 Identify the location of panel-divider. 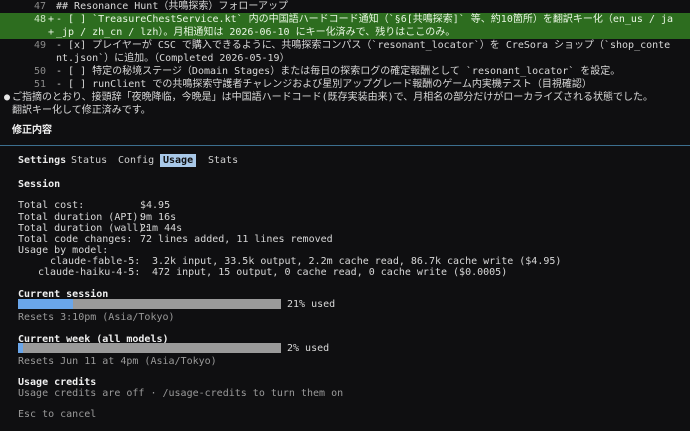
(345, 145).